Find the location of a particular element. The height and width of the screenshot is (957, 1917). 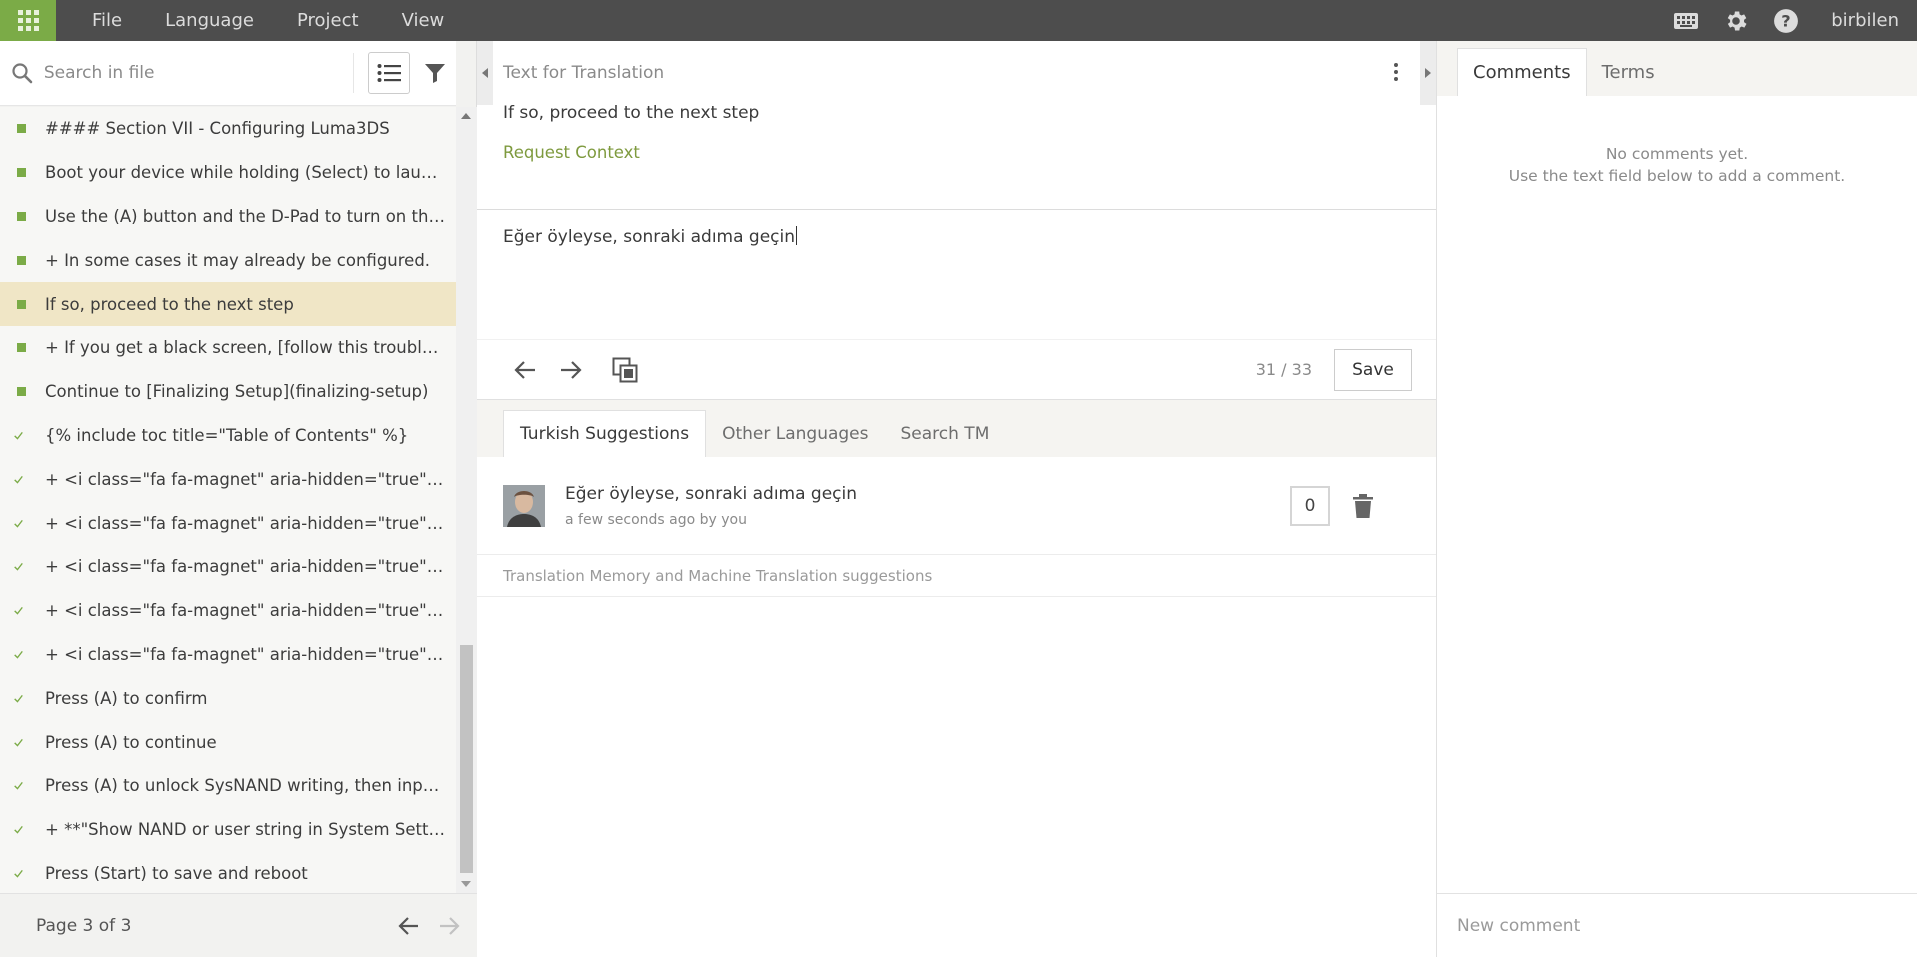

delete-suggestion-button is located at coordinates (1363, 506).